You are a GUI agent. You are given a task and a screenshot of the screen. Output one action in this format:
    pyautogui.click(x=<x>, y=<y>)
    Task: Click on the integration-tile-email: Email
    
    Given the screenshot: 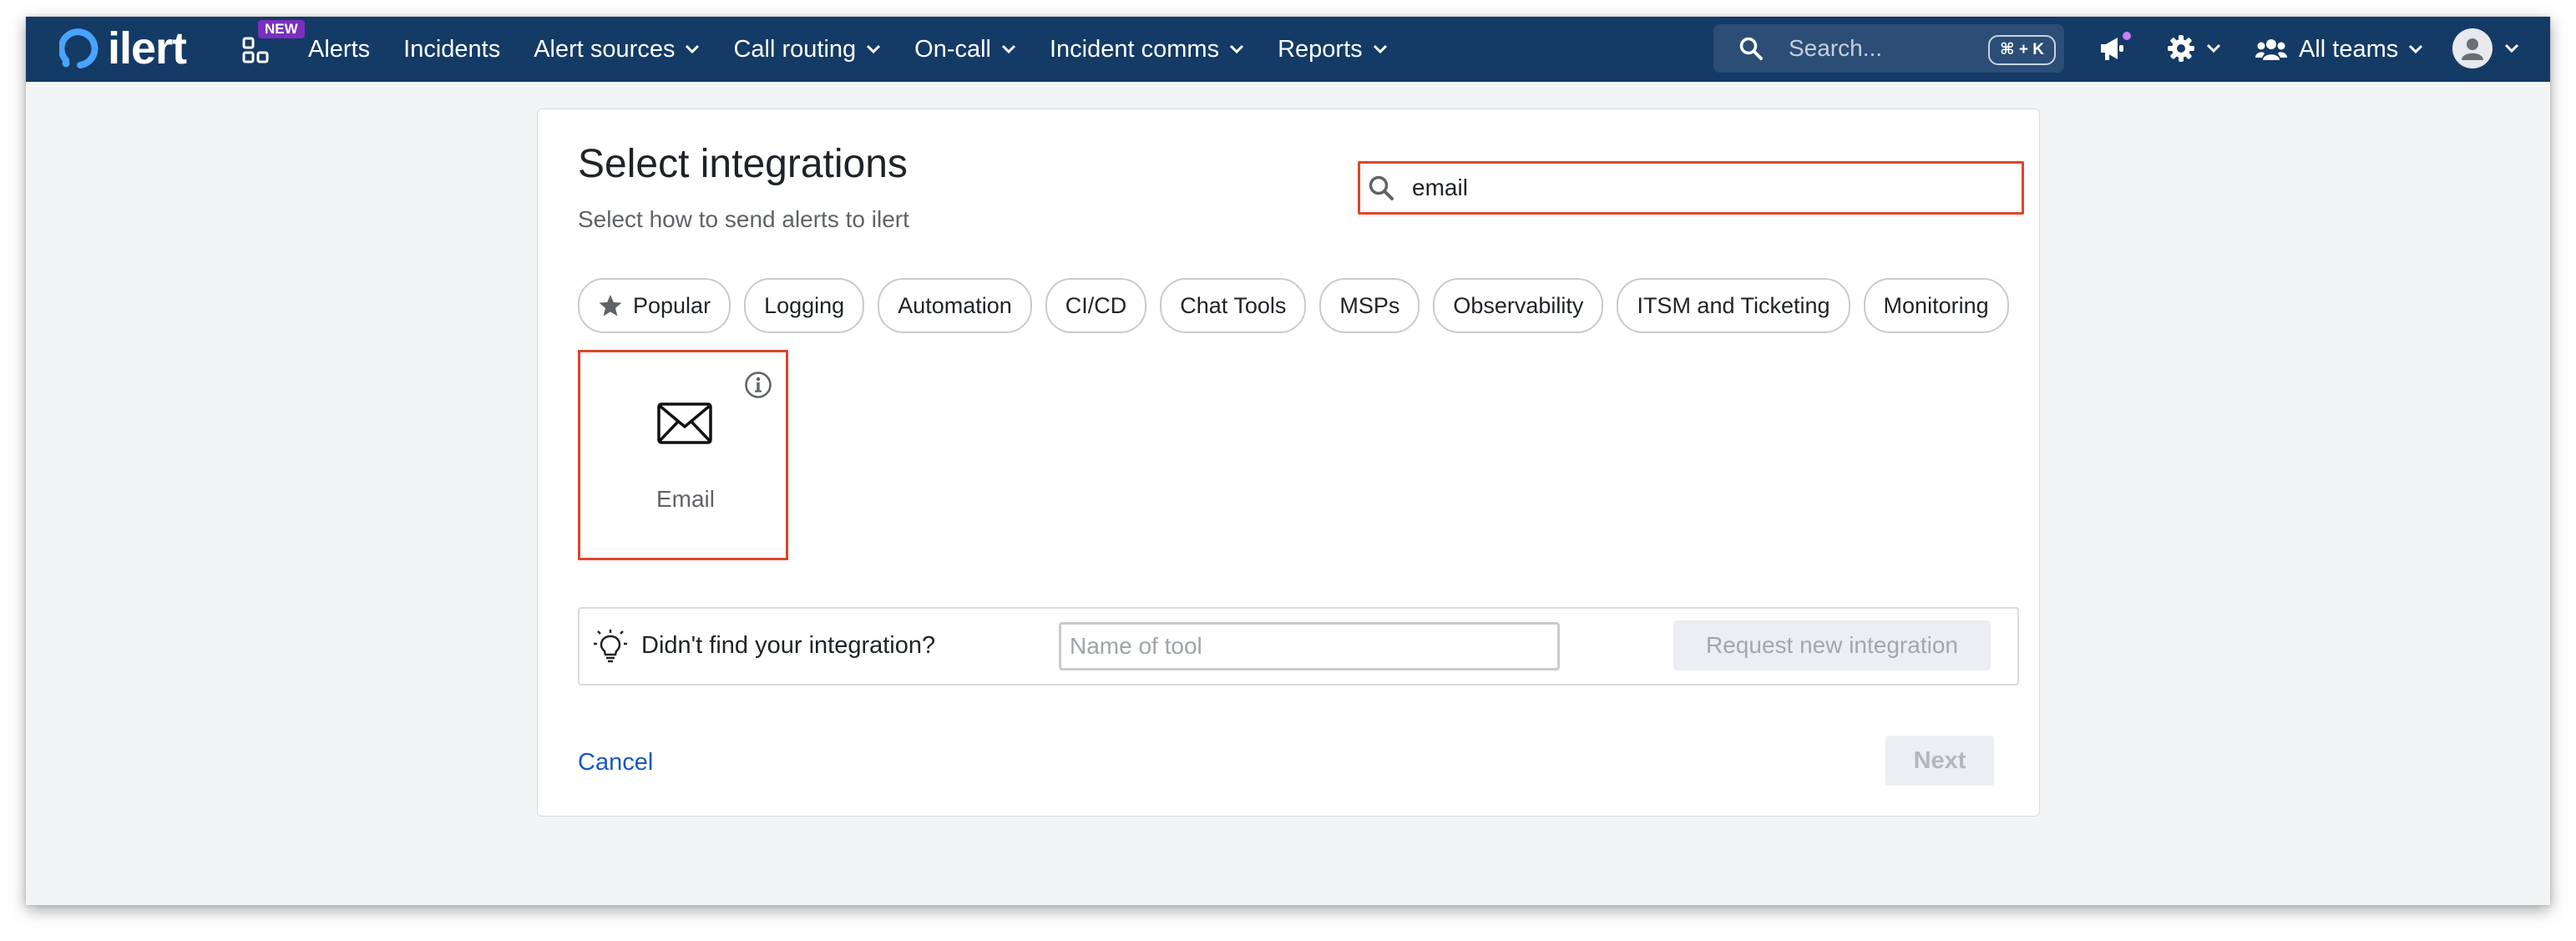 What is the action you would take?
    pyautogui.click(x=683, y=455)
    